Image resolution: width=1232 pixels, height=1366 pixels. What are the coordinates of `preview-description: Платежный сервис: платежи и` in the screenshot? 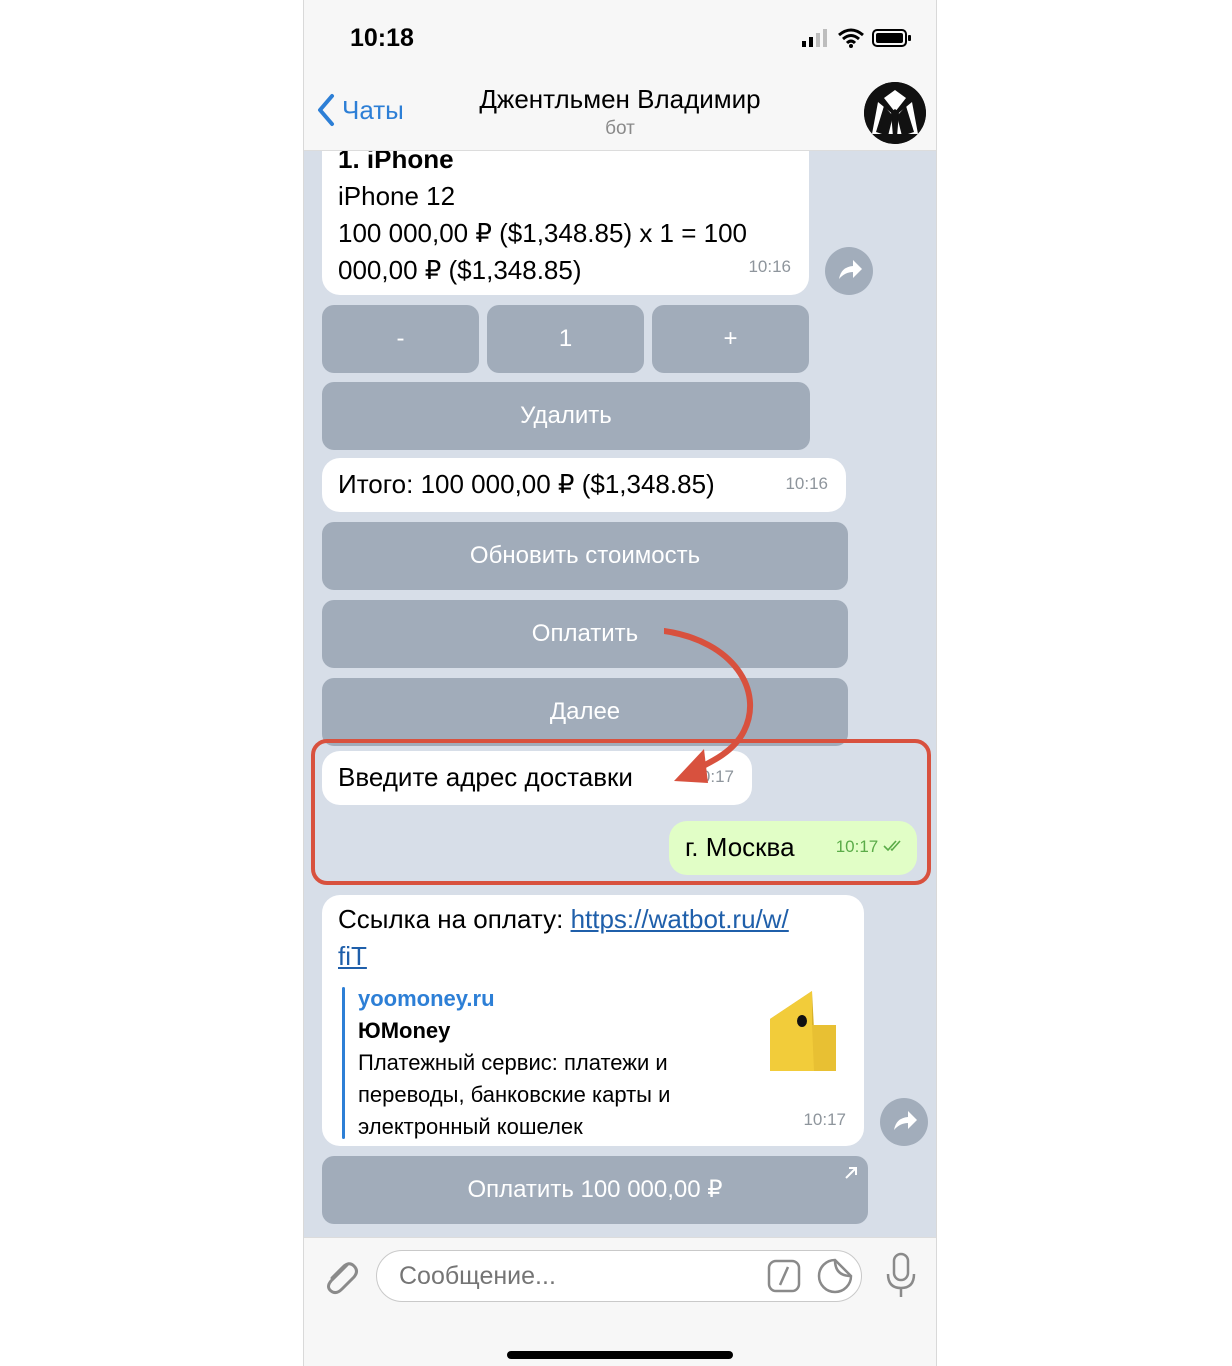 It's located at (513, 1062).